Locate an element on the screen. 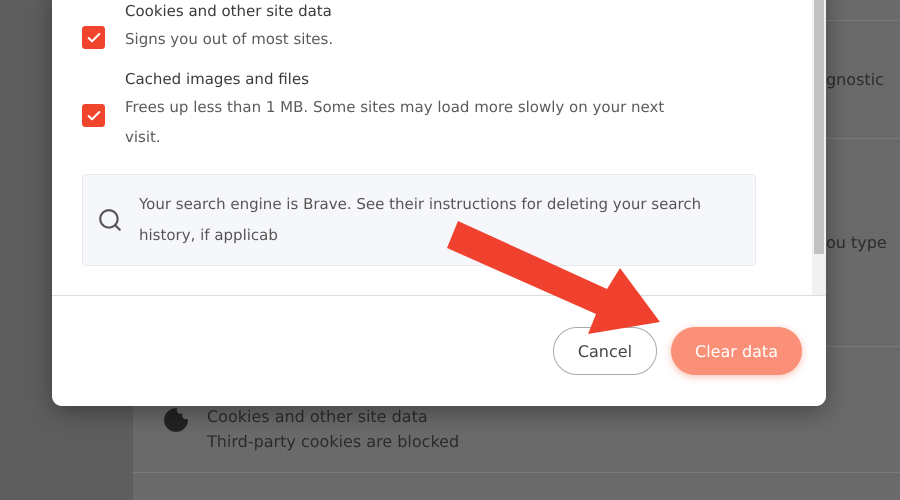 This screenshot has height=500, width=900. setting-subtitle: Third-party cookies are blocked is located at coordinates (333, 441).